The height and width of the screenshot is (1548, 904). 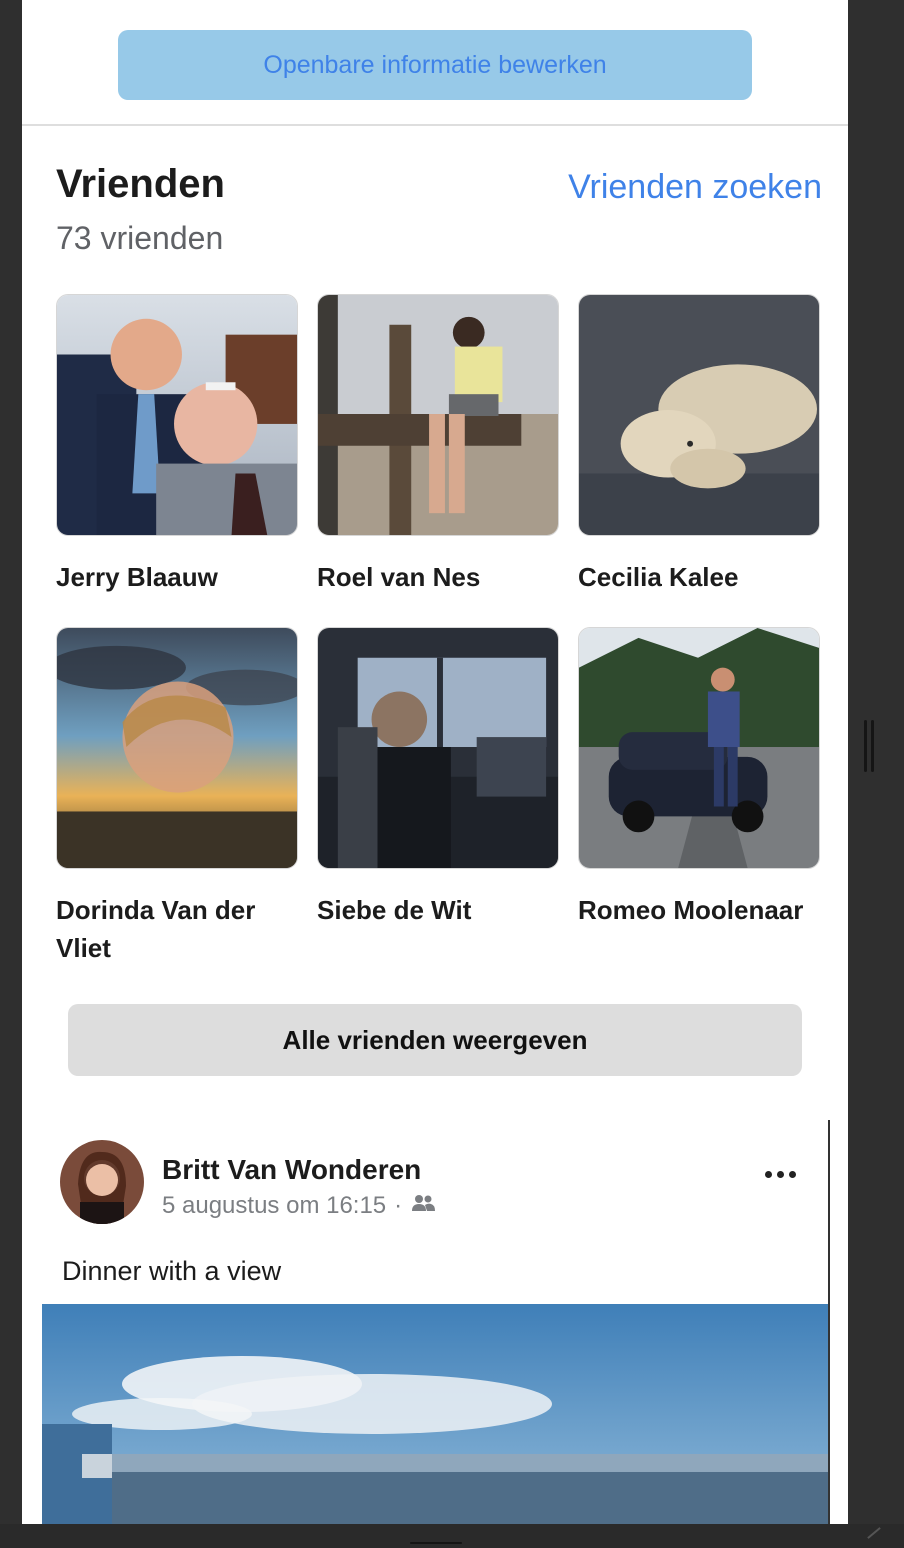 What do you see at coordinates (435, 1040) in the screenshot?
I see `show-all-friends-button: Alle vrienden weergeven` at bounding box center [435, 1040].